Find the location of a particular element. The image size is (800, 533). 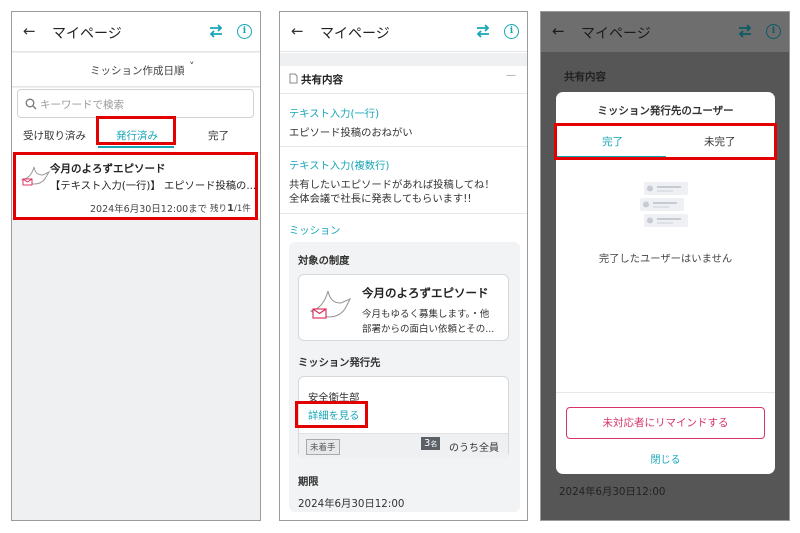

field-value: 全体会議で社長に発表してもらいます!! is located at coordinates (380, 199).